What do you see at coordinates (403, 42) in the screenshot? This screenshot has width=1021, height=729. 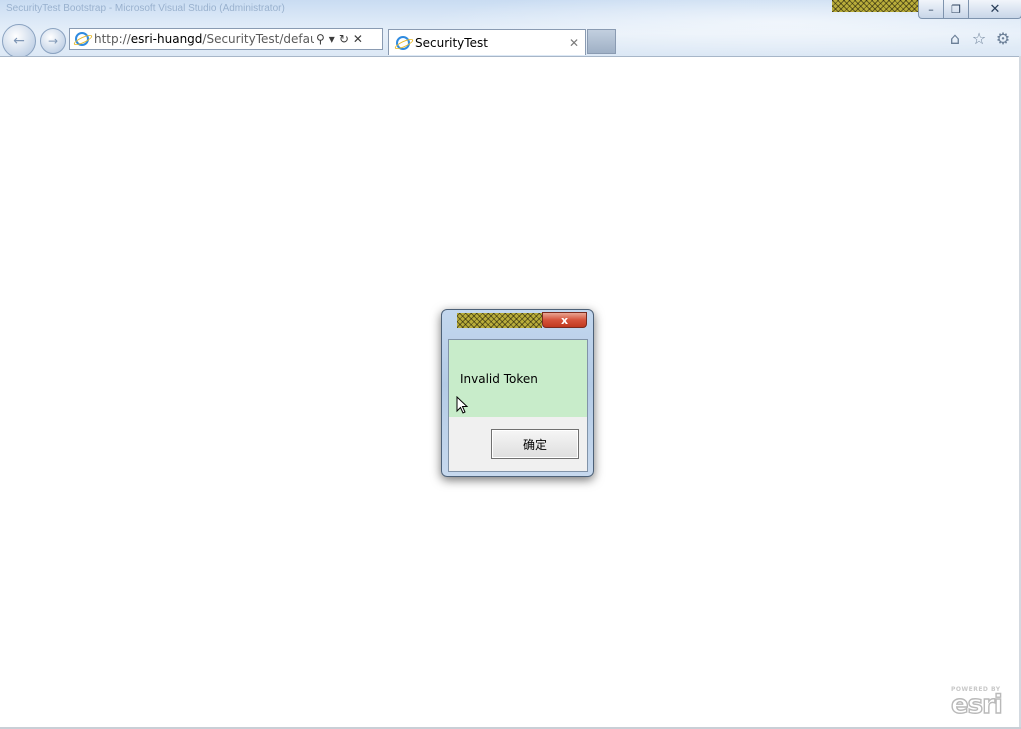 I see `ie-tab-icon` at bounding box center [403, 42].